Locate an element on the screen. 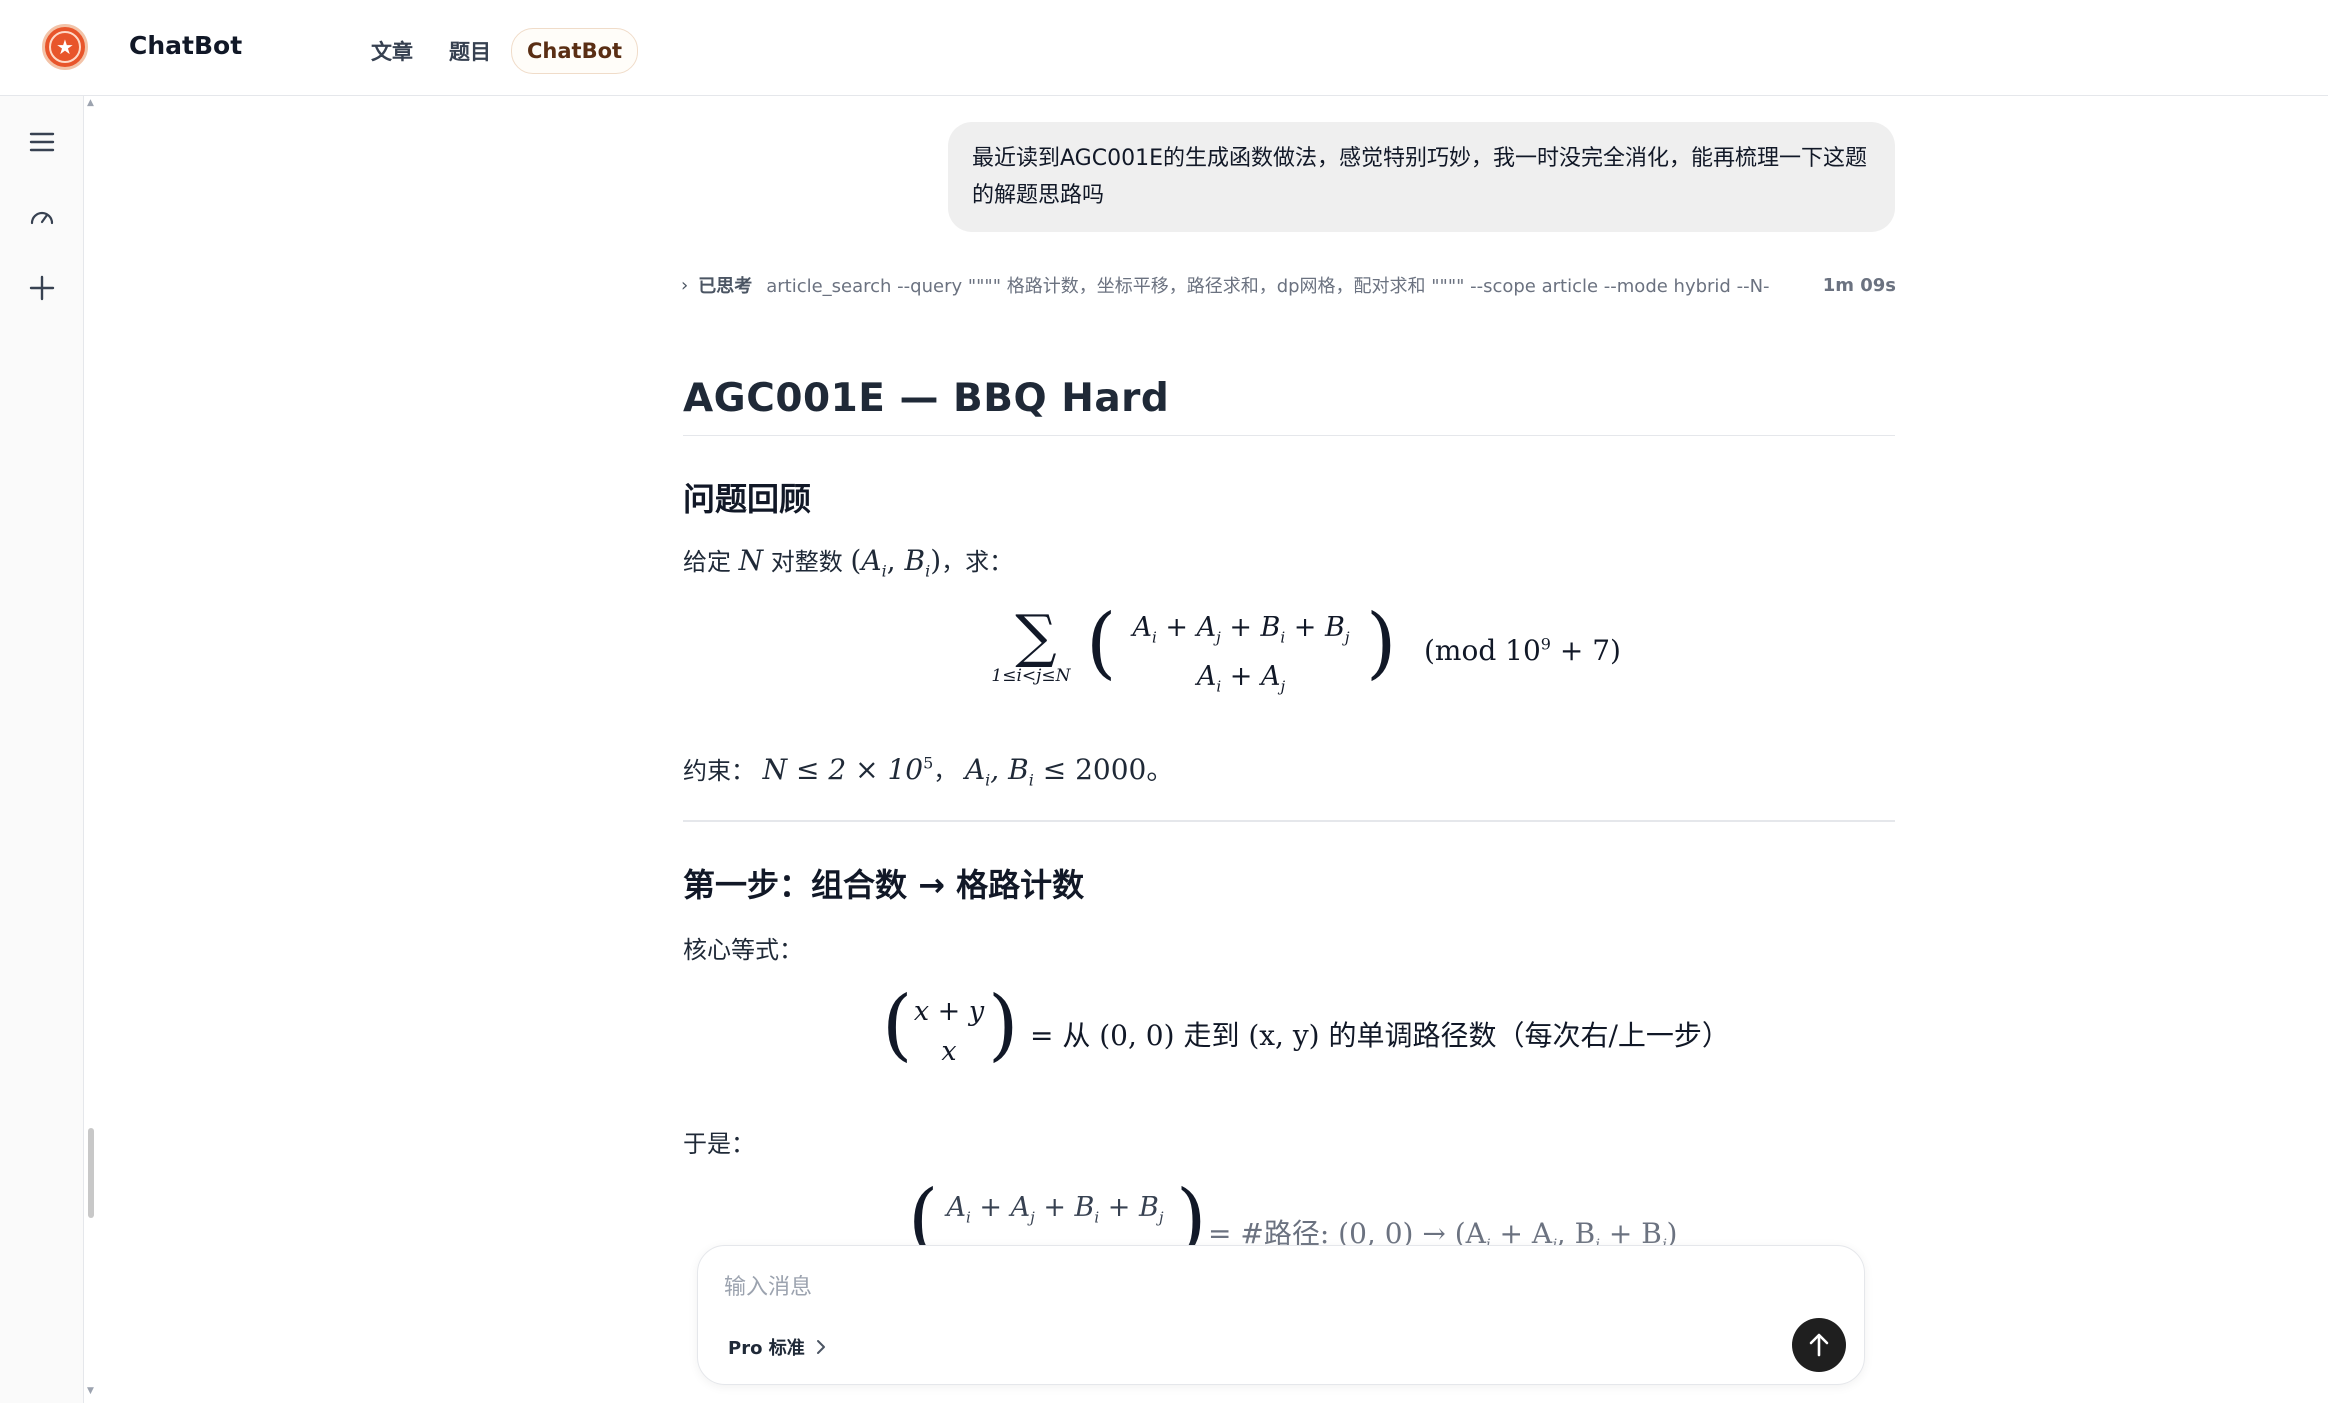  core-label: 核心等式： is located at coordinates (743, 950).